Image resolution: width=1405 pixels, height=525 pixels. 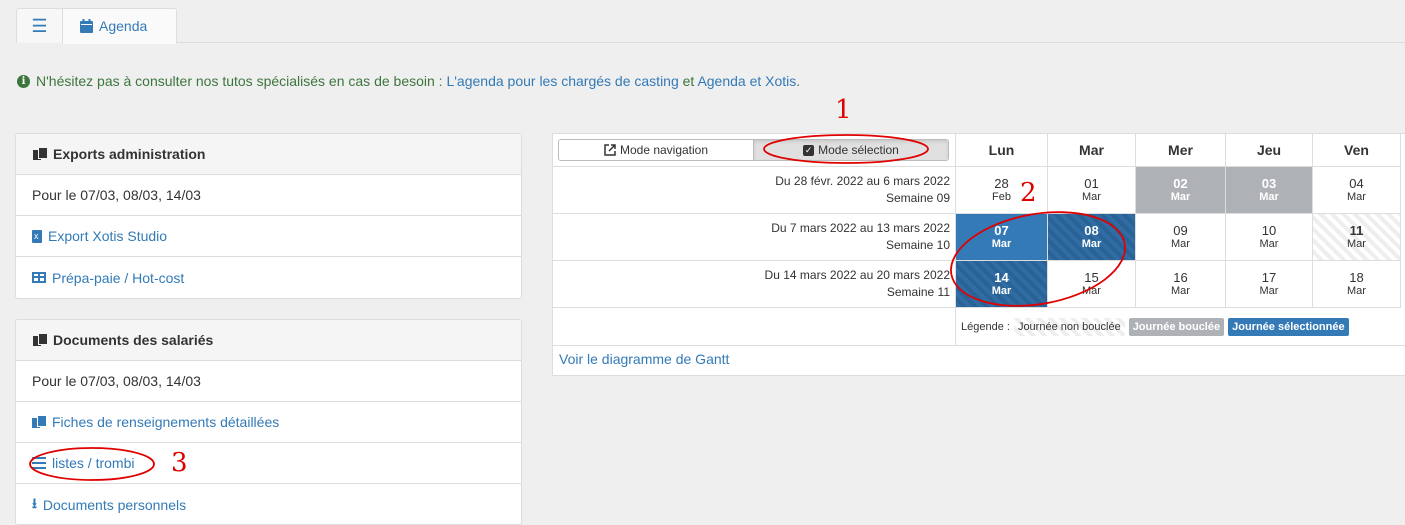 I want to click on day-number: 04, so click(x=1356, y=183).